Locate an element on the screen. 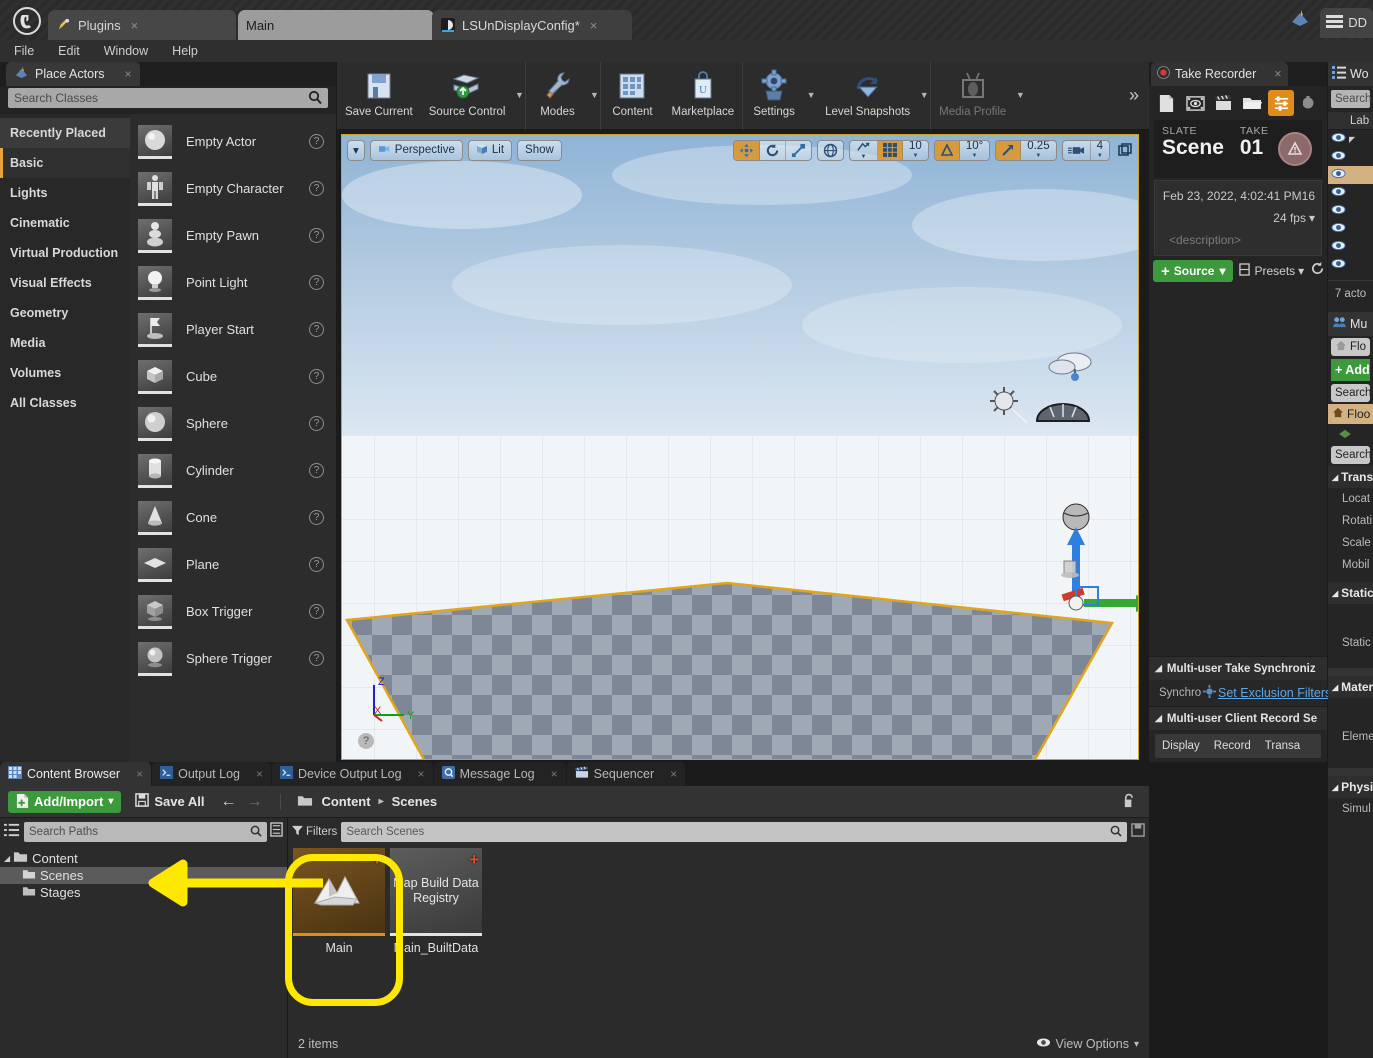  add-component-button: + Add is located at coordinates (1350, 370).